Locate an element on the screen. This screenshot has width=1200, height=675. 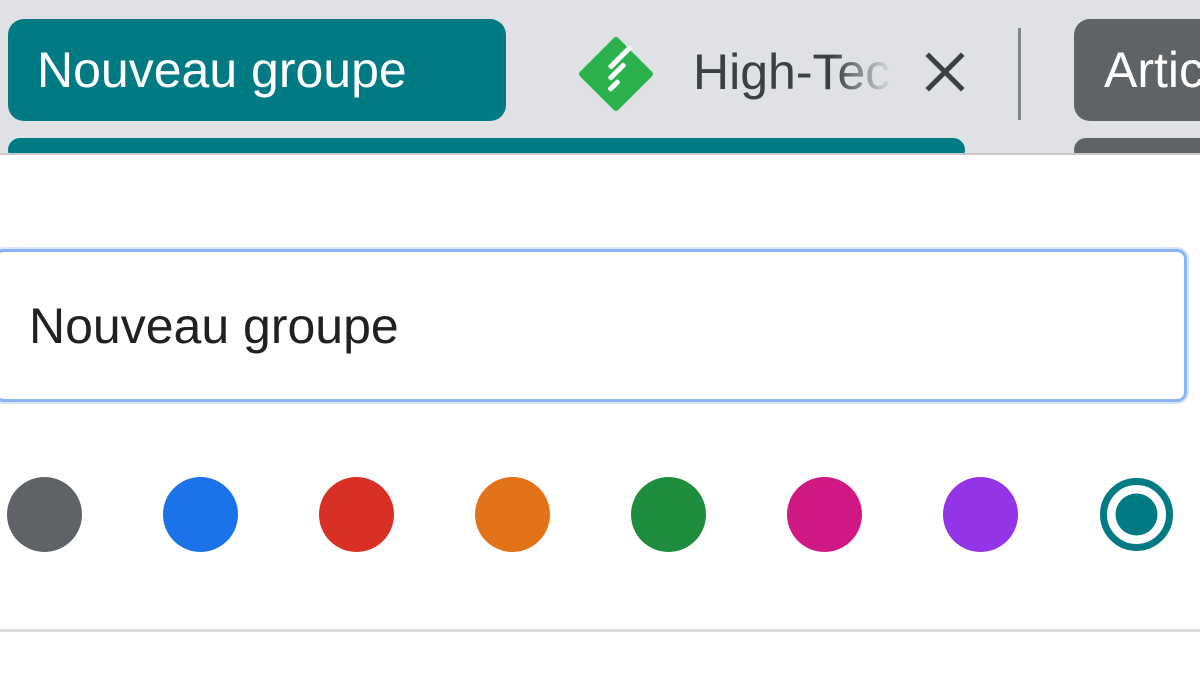
tab-group-chip-articles: Articles is located at coordinates (1137, 70).